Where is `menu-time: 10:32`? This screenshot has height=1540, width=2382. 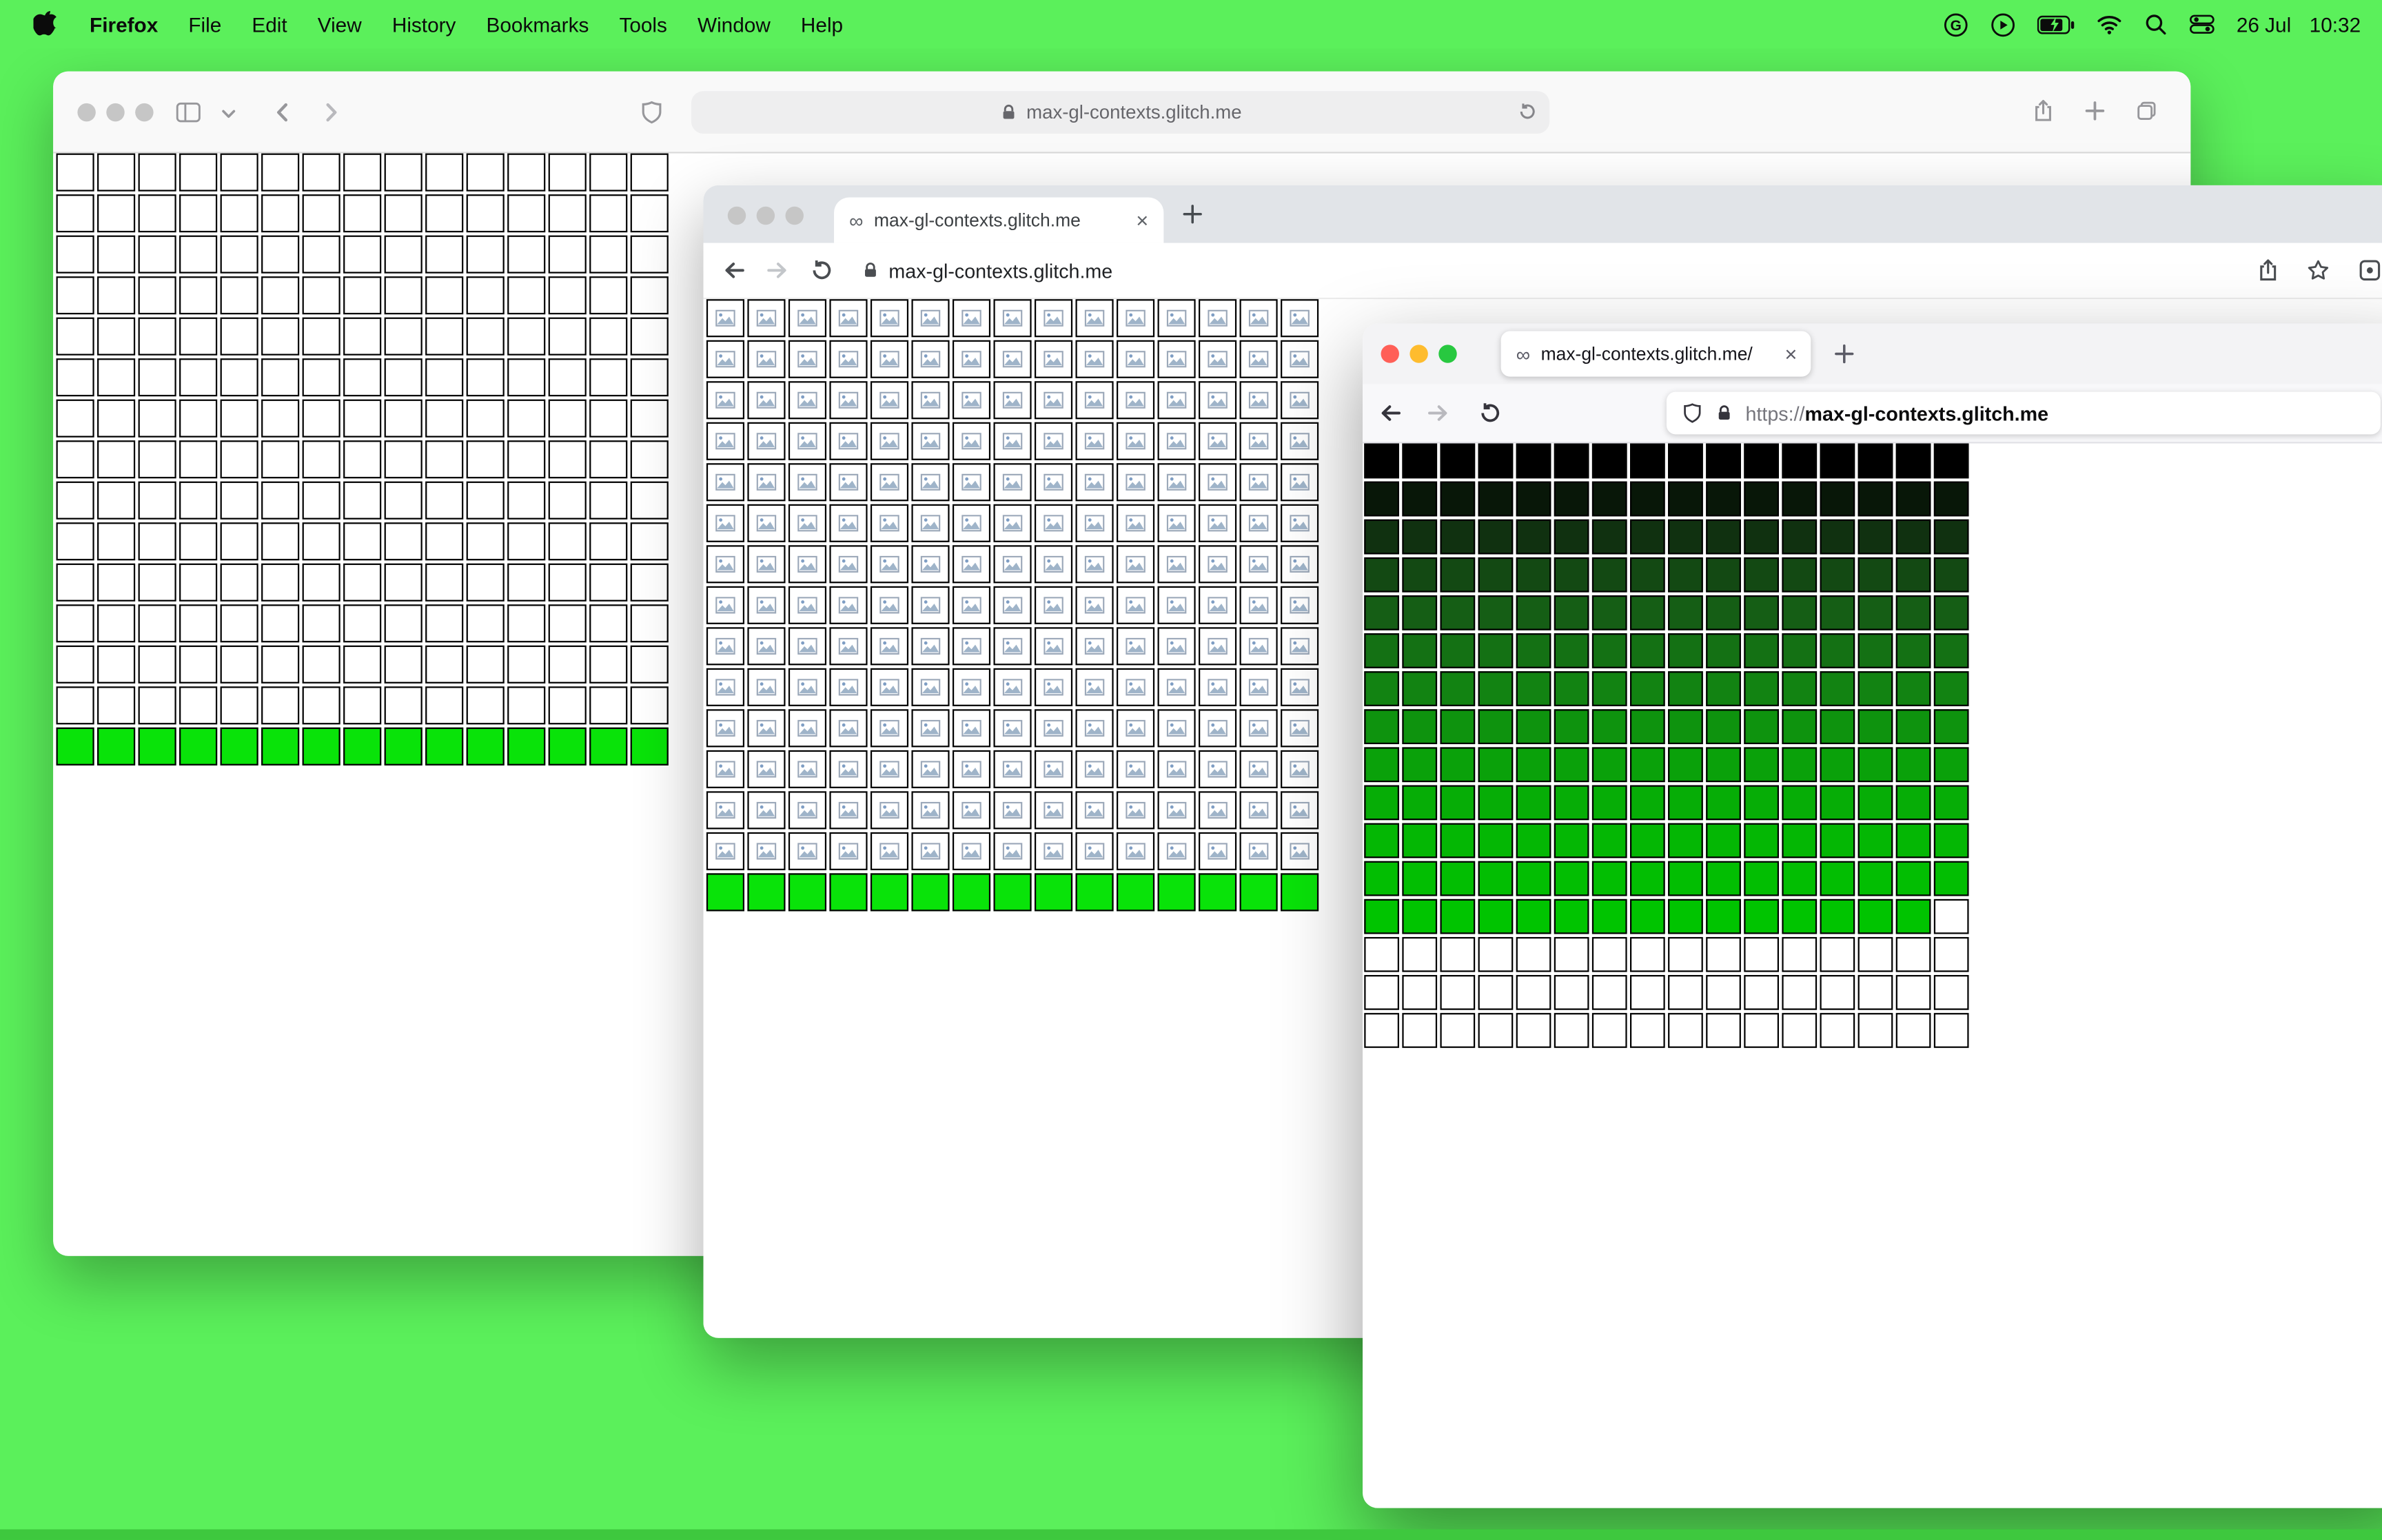 menu-time: 10:32 is located at coordinates (2335, 24).